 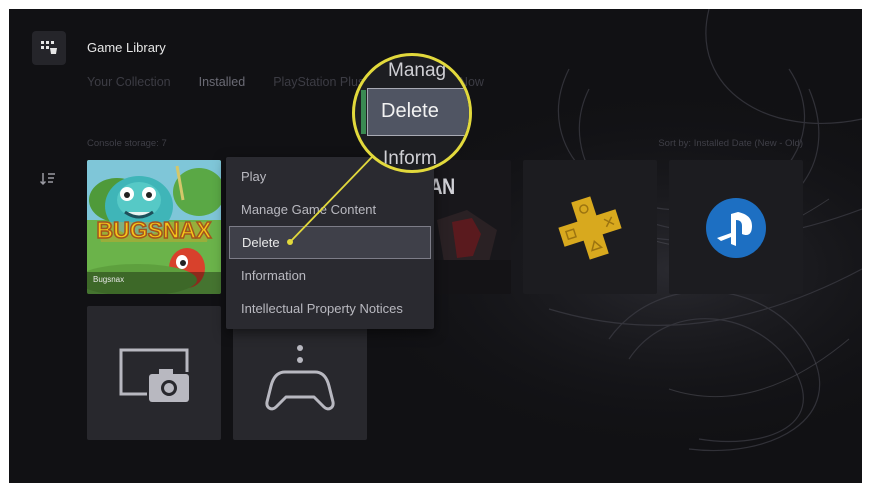 I want to click on menu-item-information: Information, so click(x=330, y=275).